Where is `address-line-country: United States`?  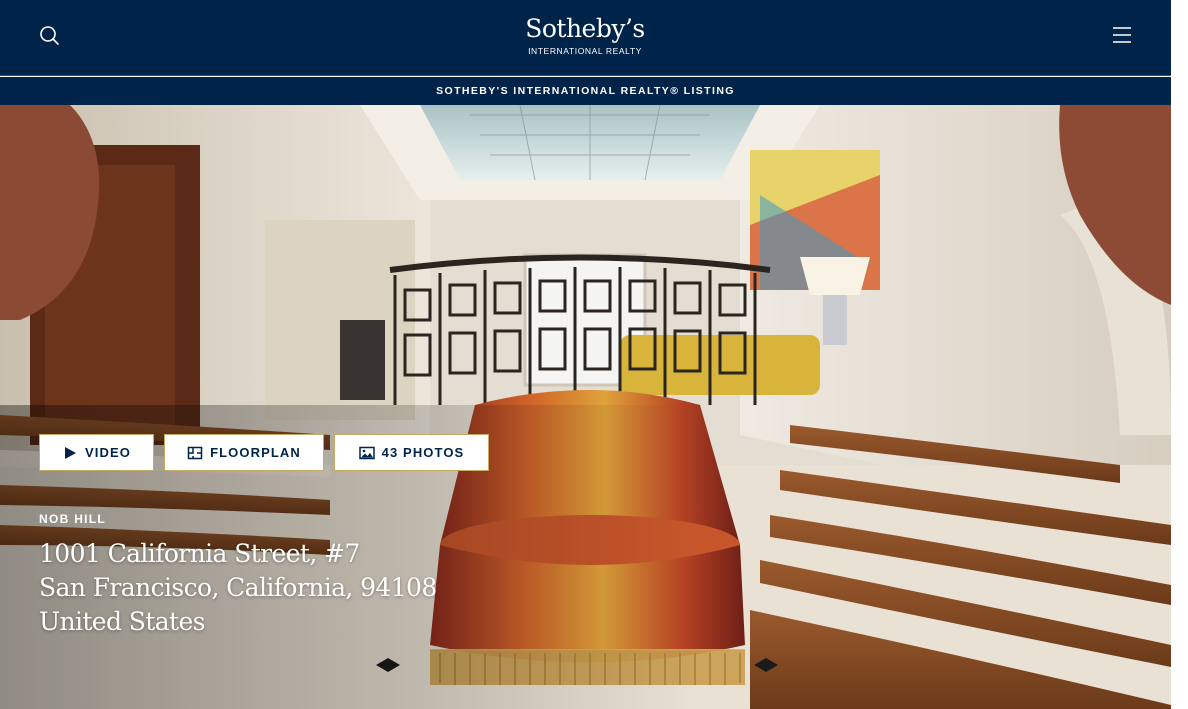 address-line-country: United States is located at coordinates (122, 621).